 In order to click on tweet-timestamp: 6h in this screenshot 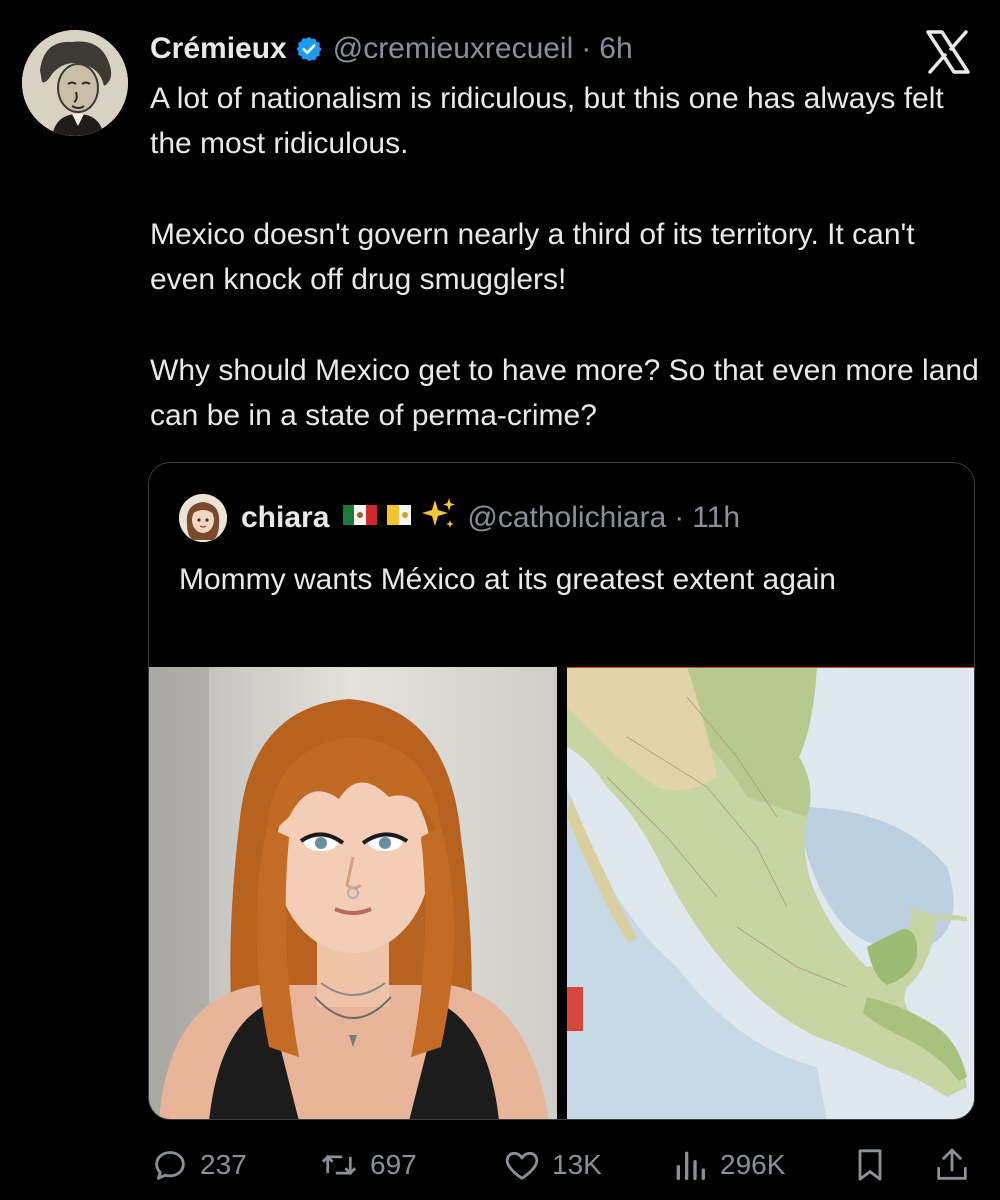, I will do `click(615, 49)`.